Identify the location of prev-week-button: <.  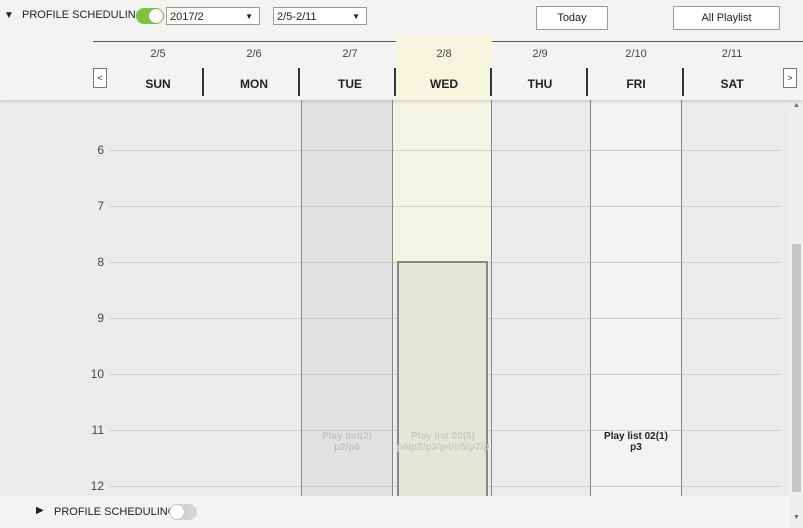
(100, 78).